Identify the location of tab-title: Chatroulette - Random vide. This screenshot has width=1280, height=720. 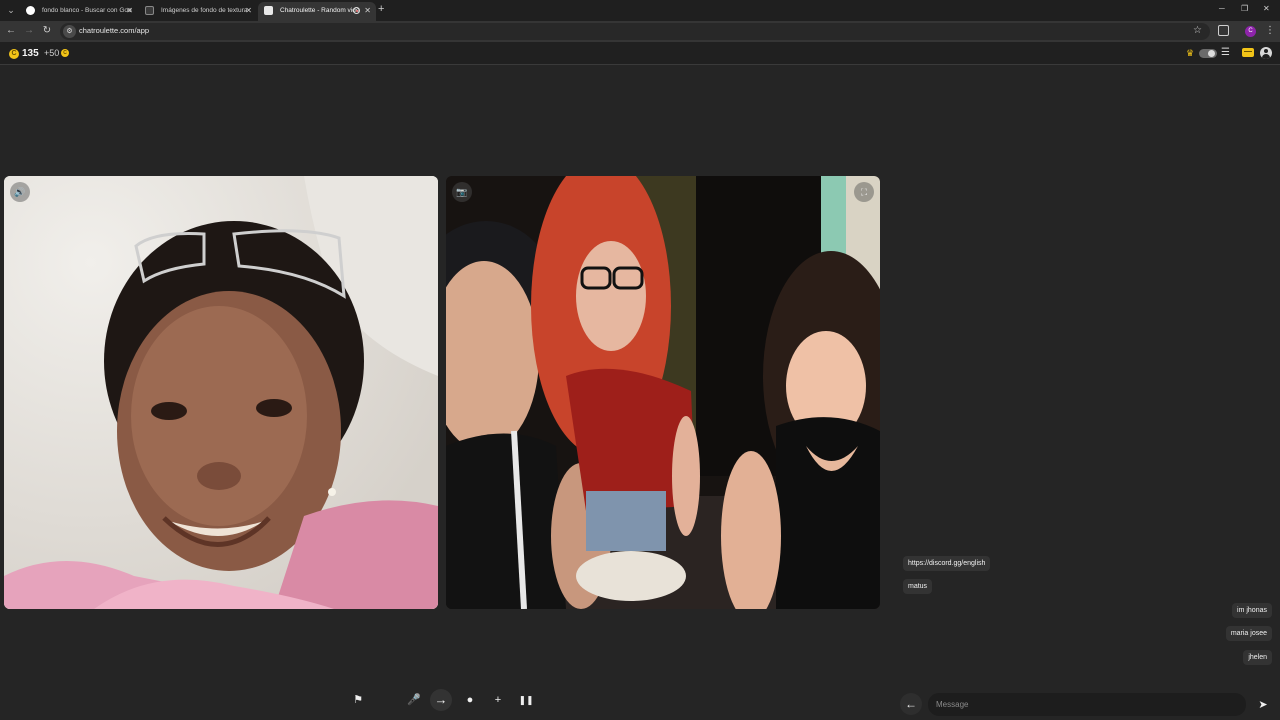
(320, 10).